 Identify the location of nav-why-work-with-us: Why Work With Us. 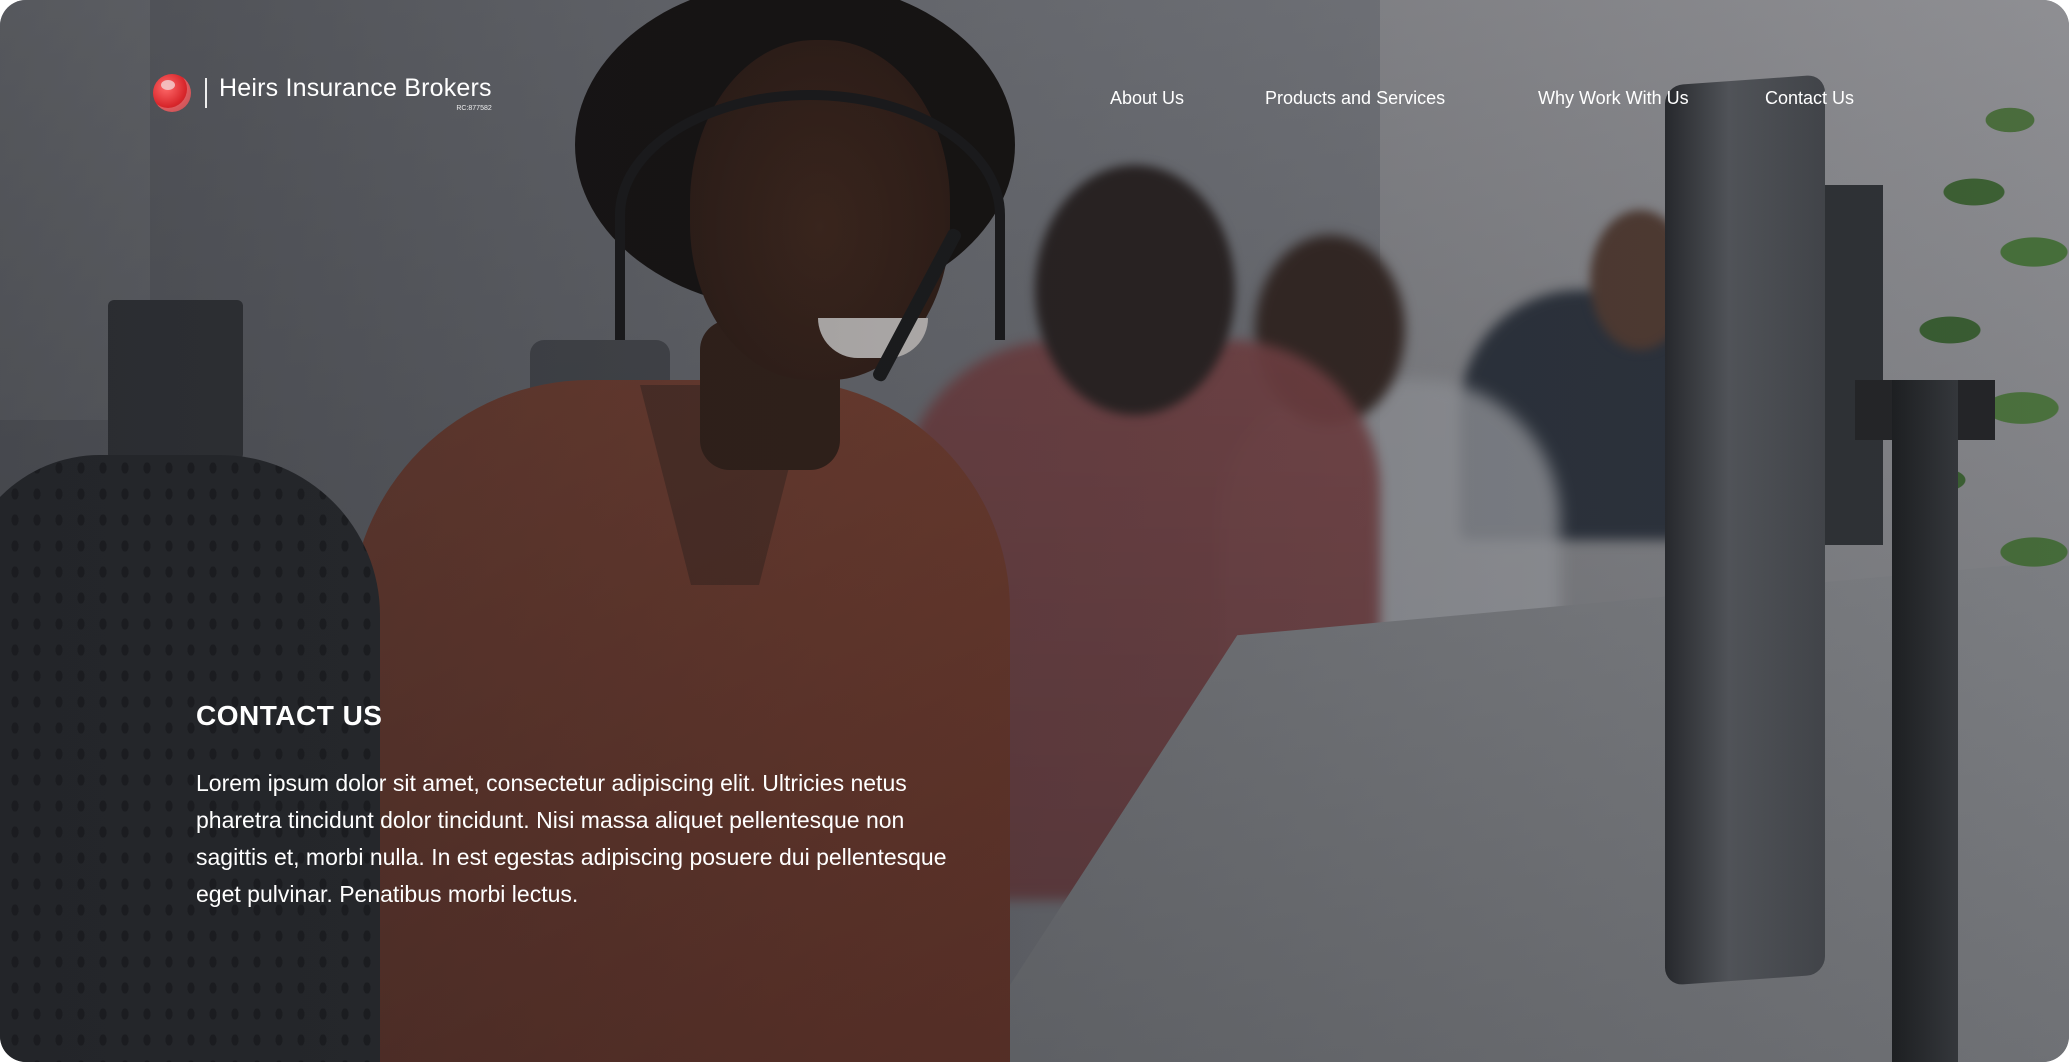
(1613, 98).